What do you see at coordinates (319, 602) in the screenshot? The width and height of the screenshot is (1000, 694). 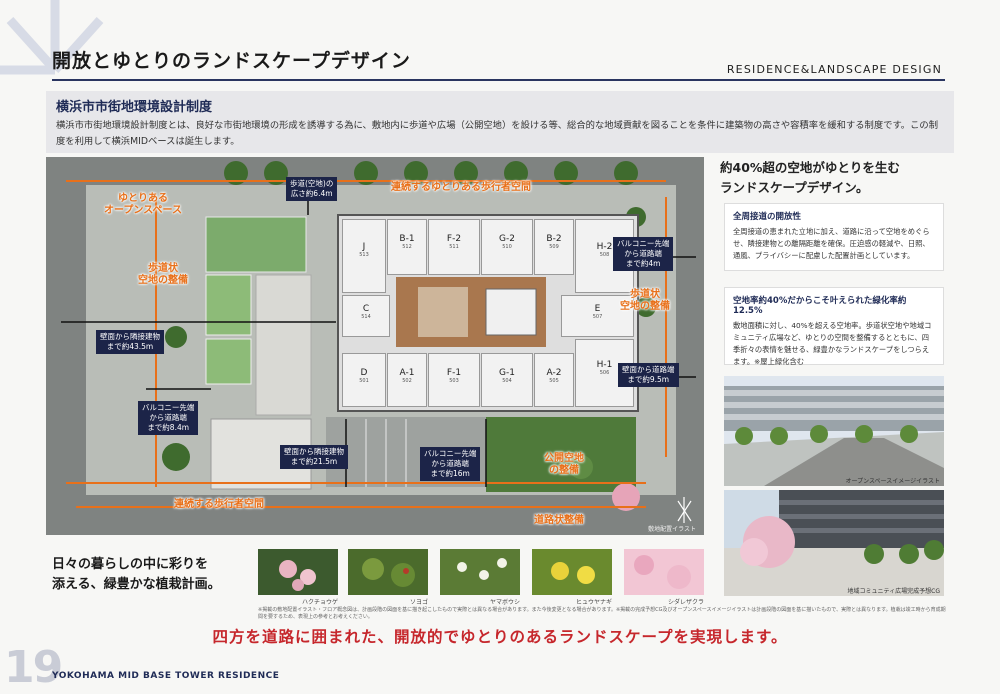 I see `plant-label-hakuchouge: ハクチョウゲ` at bounding box center [319, 602].